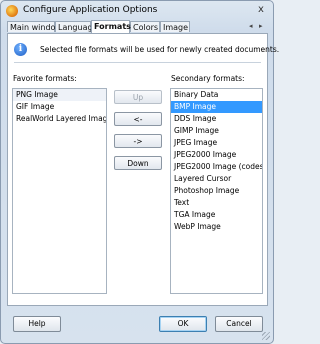 The image size is (320, 344). I want to click on cancel-button: Cancel, so click(239, 324).